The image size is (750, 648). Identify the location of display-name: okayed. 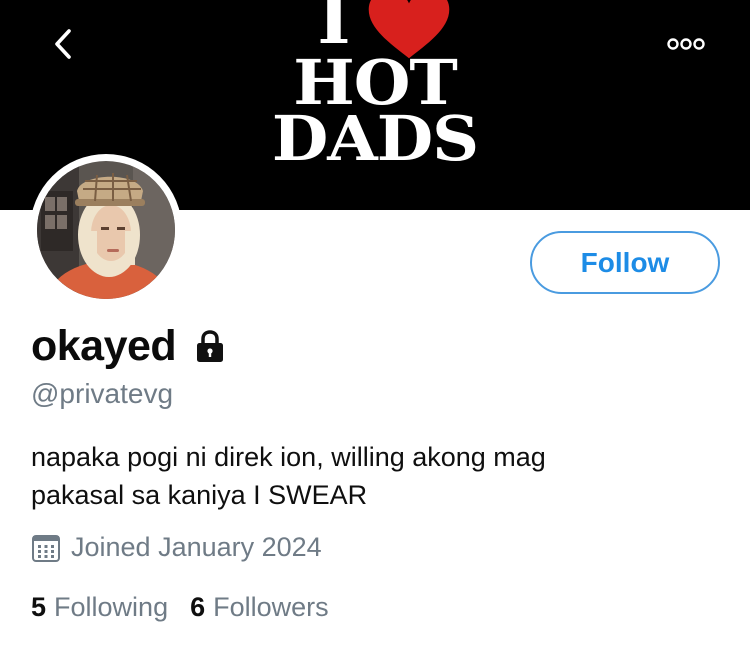
(104, 345).